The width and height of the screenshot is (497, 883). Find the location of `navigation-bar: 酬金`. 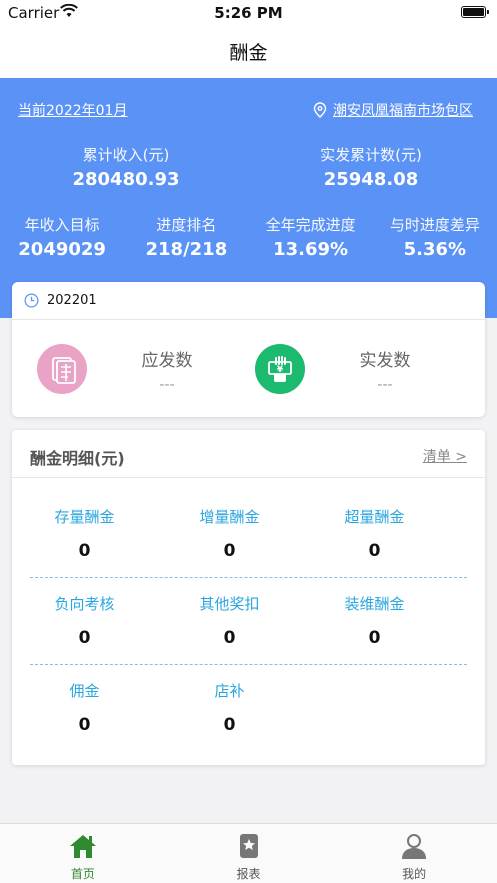

navigation-bar: 酬金 is located at coordinates (248, 52).